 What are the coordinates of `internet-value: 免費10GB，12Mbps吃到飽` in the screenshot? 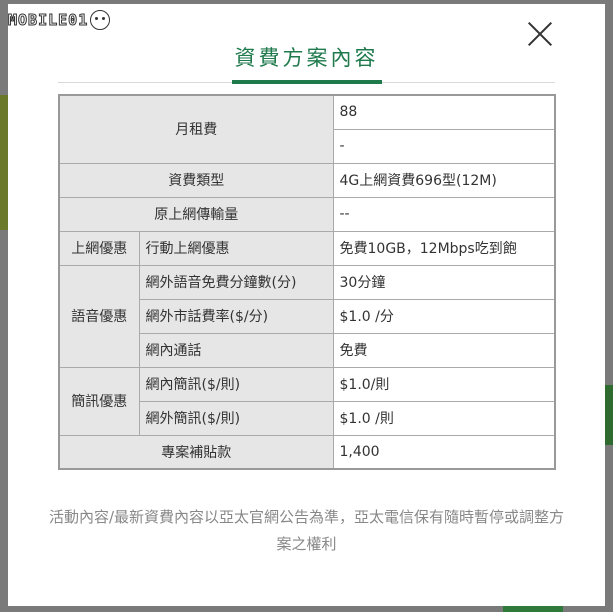 It's located at (444, 248).